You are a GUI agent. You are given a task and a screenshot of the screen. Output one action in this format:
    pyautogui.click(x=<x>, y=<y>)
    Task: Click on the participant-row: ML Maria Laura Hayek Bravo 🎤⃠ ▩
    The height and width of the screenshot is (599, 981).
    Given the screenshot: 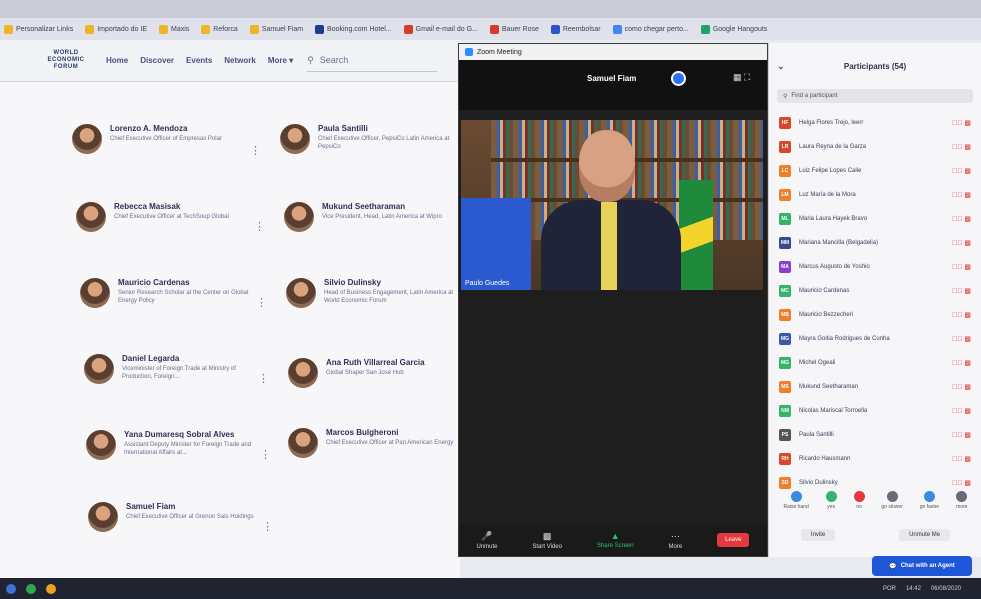 What is the action you would take?
    pyautogui.click(x=875, y=219)
    